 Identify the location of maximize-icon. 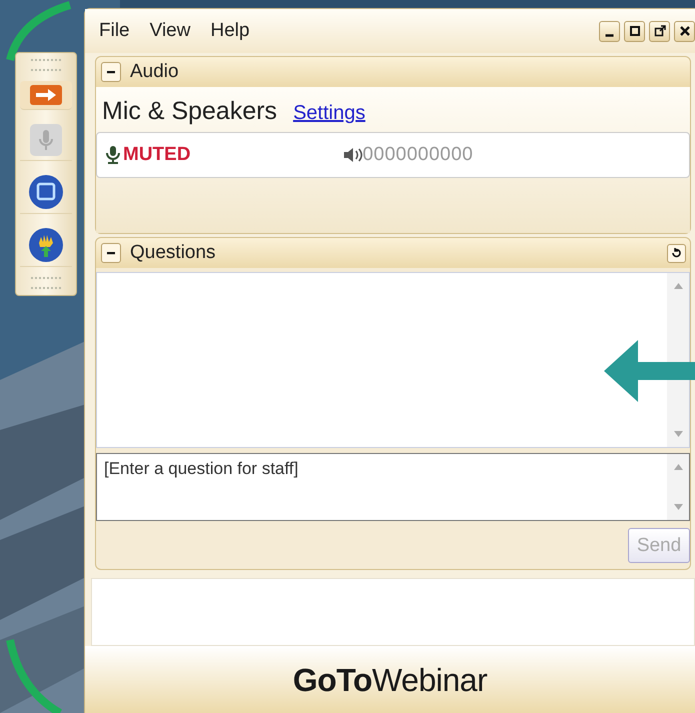
(634, 31).